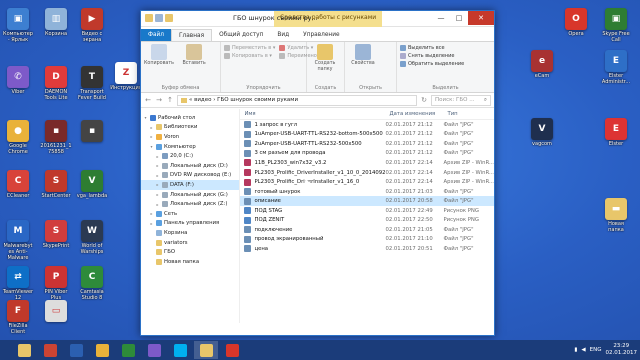 Image resolution: width=640 pixels, height=360 pixels. Describe the element at coordinates (194, 55) in the screenshot. I see `paste-button: Вставить` at that location.